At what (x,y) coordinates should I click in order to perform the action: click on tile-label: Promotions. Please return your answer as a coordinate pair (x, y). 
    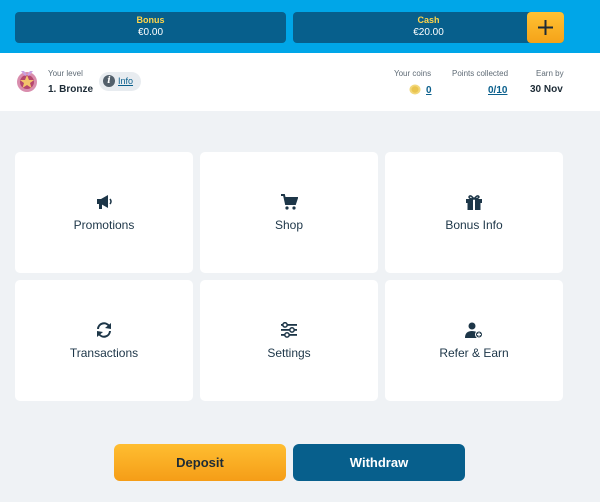
    Looking at the image, I should click on (104, 225).